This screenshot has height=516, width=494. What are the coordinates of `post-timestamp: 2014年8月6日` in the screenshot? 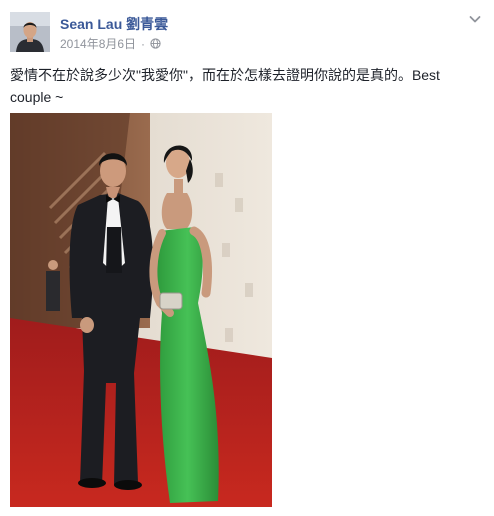 It's located at (98, 43).